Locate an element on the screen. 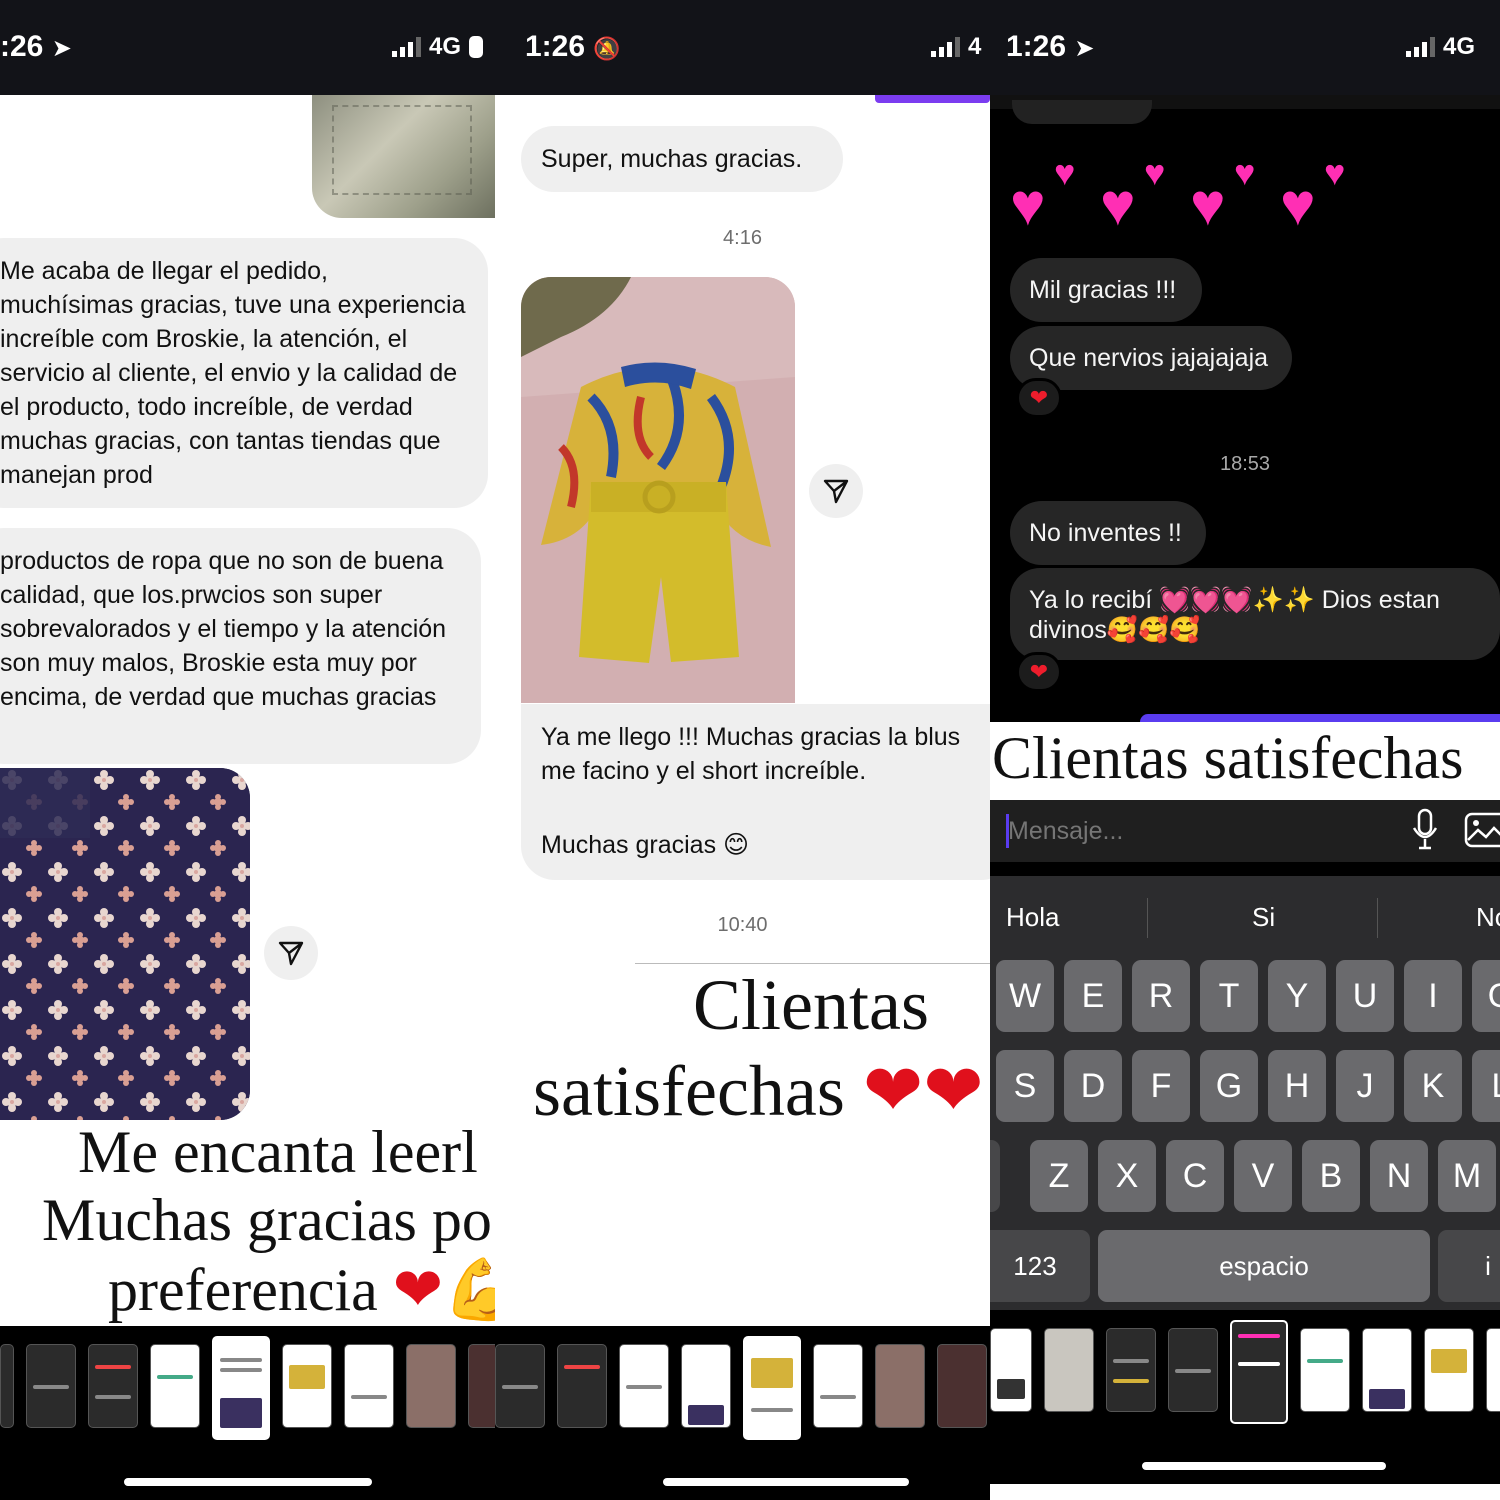 The height and width of the screenshot is (1500, 1500). red-heart-icon: ❤ is located at coordinates (418, 1290).